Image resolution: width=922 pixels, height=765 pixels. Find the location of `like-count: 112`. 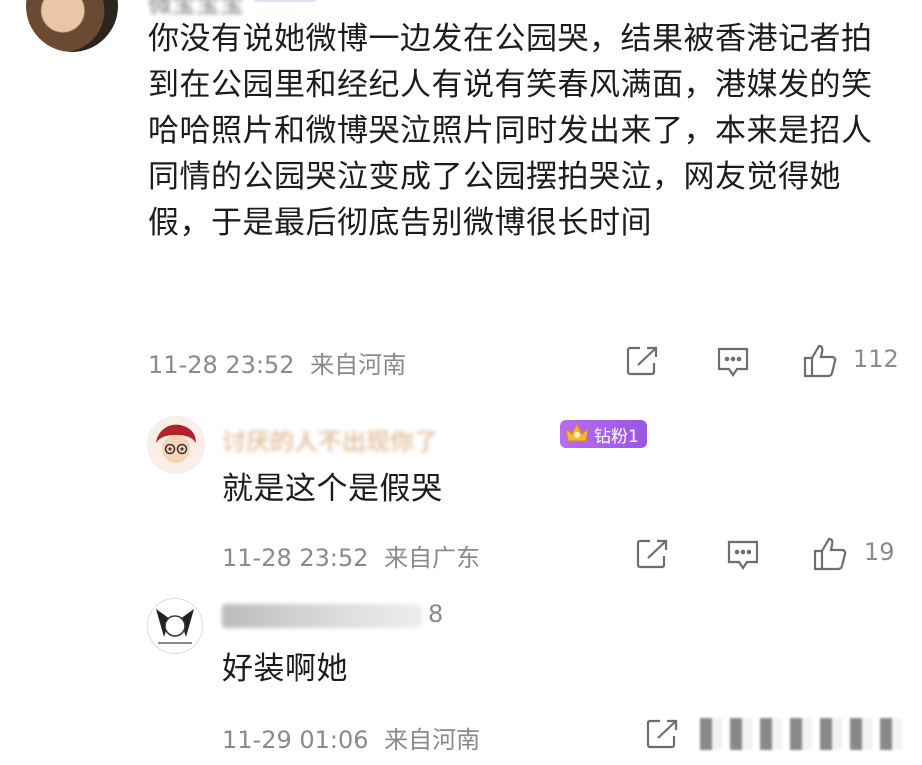

like-count: 112 is located at coordinates (876, 359).